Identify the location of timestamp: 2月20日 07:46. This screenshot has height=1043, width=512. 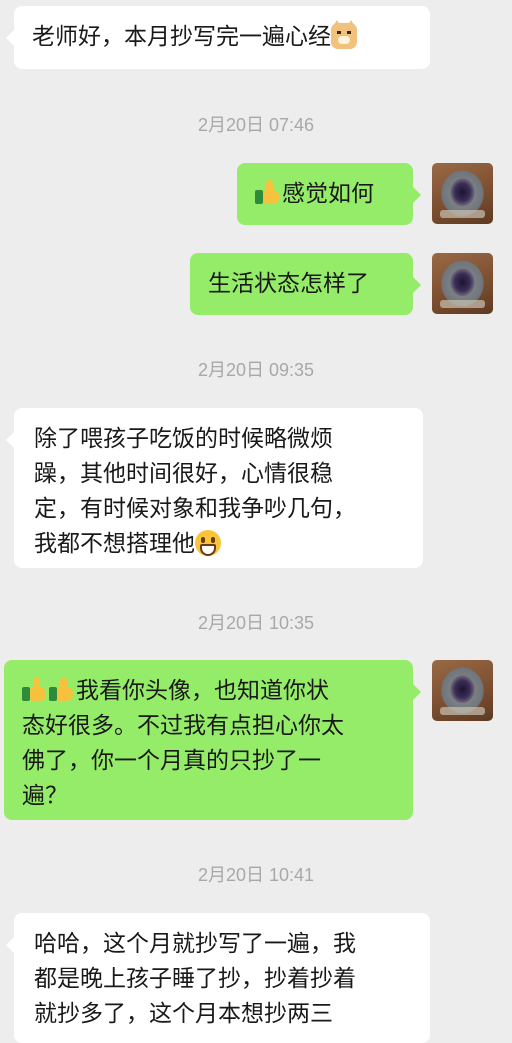
(256, 125).